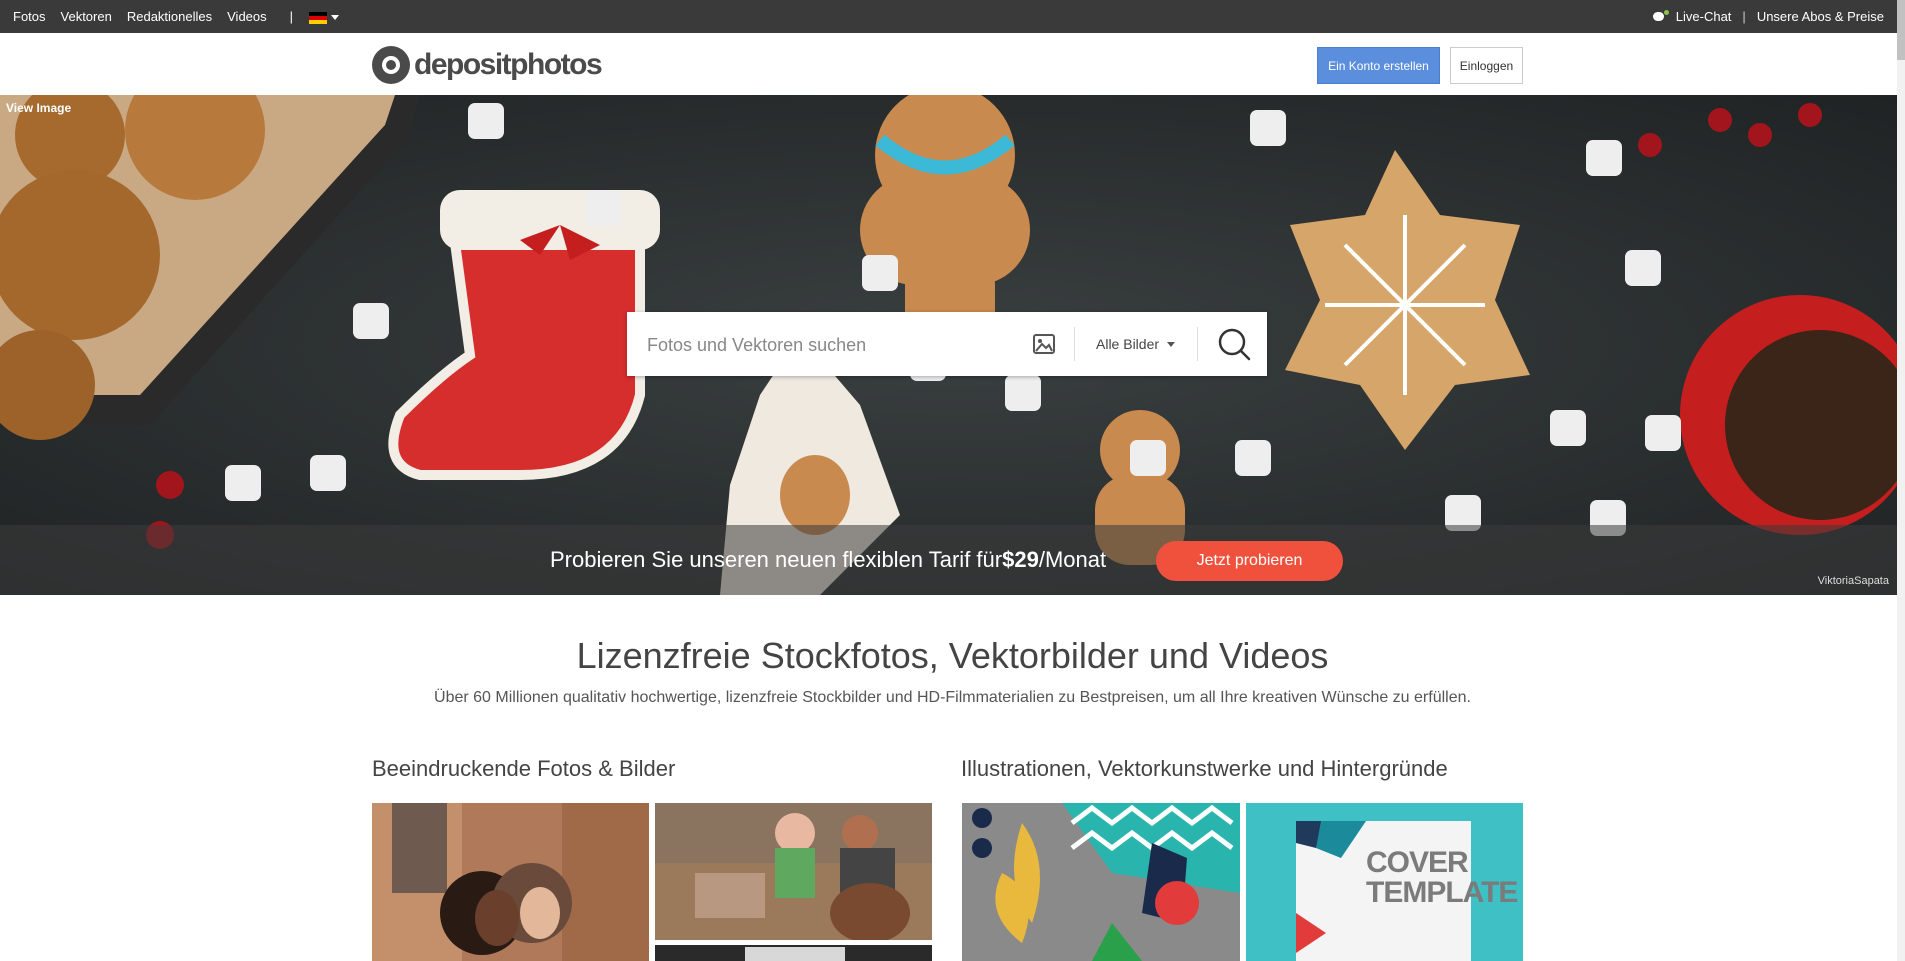 This screenshot has height=961, width=1905. What do you see at coordinates (1703, 16) in the screenshot?
I see `live-chat-label: Live-Chat` at bounding box center [1703, 16].